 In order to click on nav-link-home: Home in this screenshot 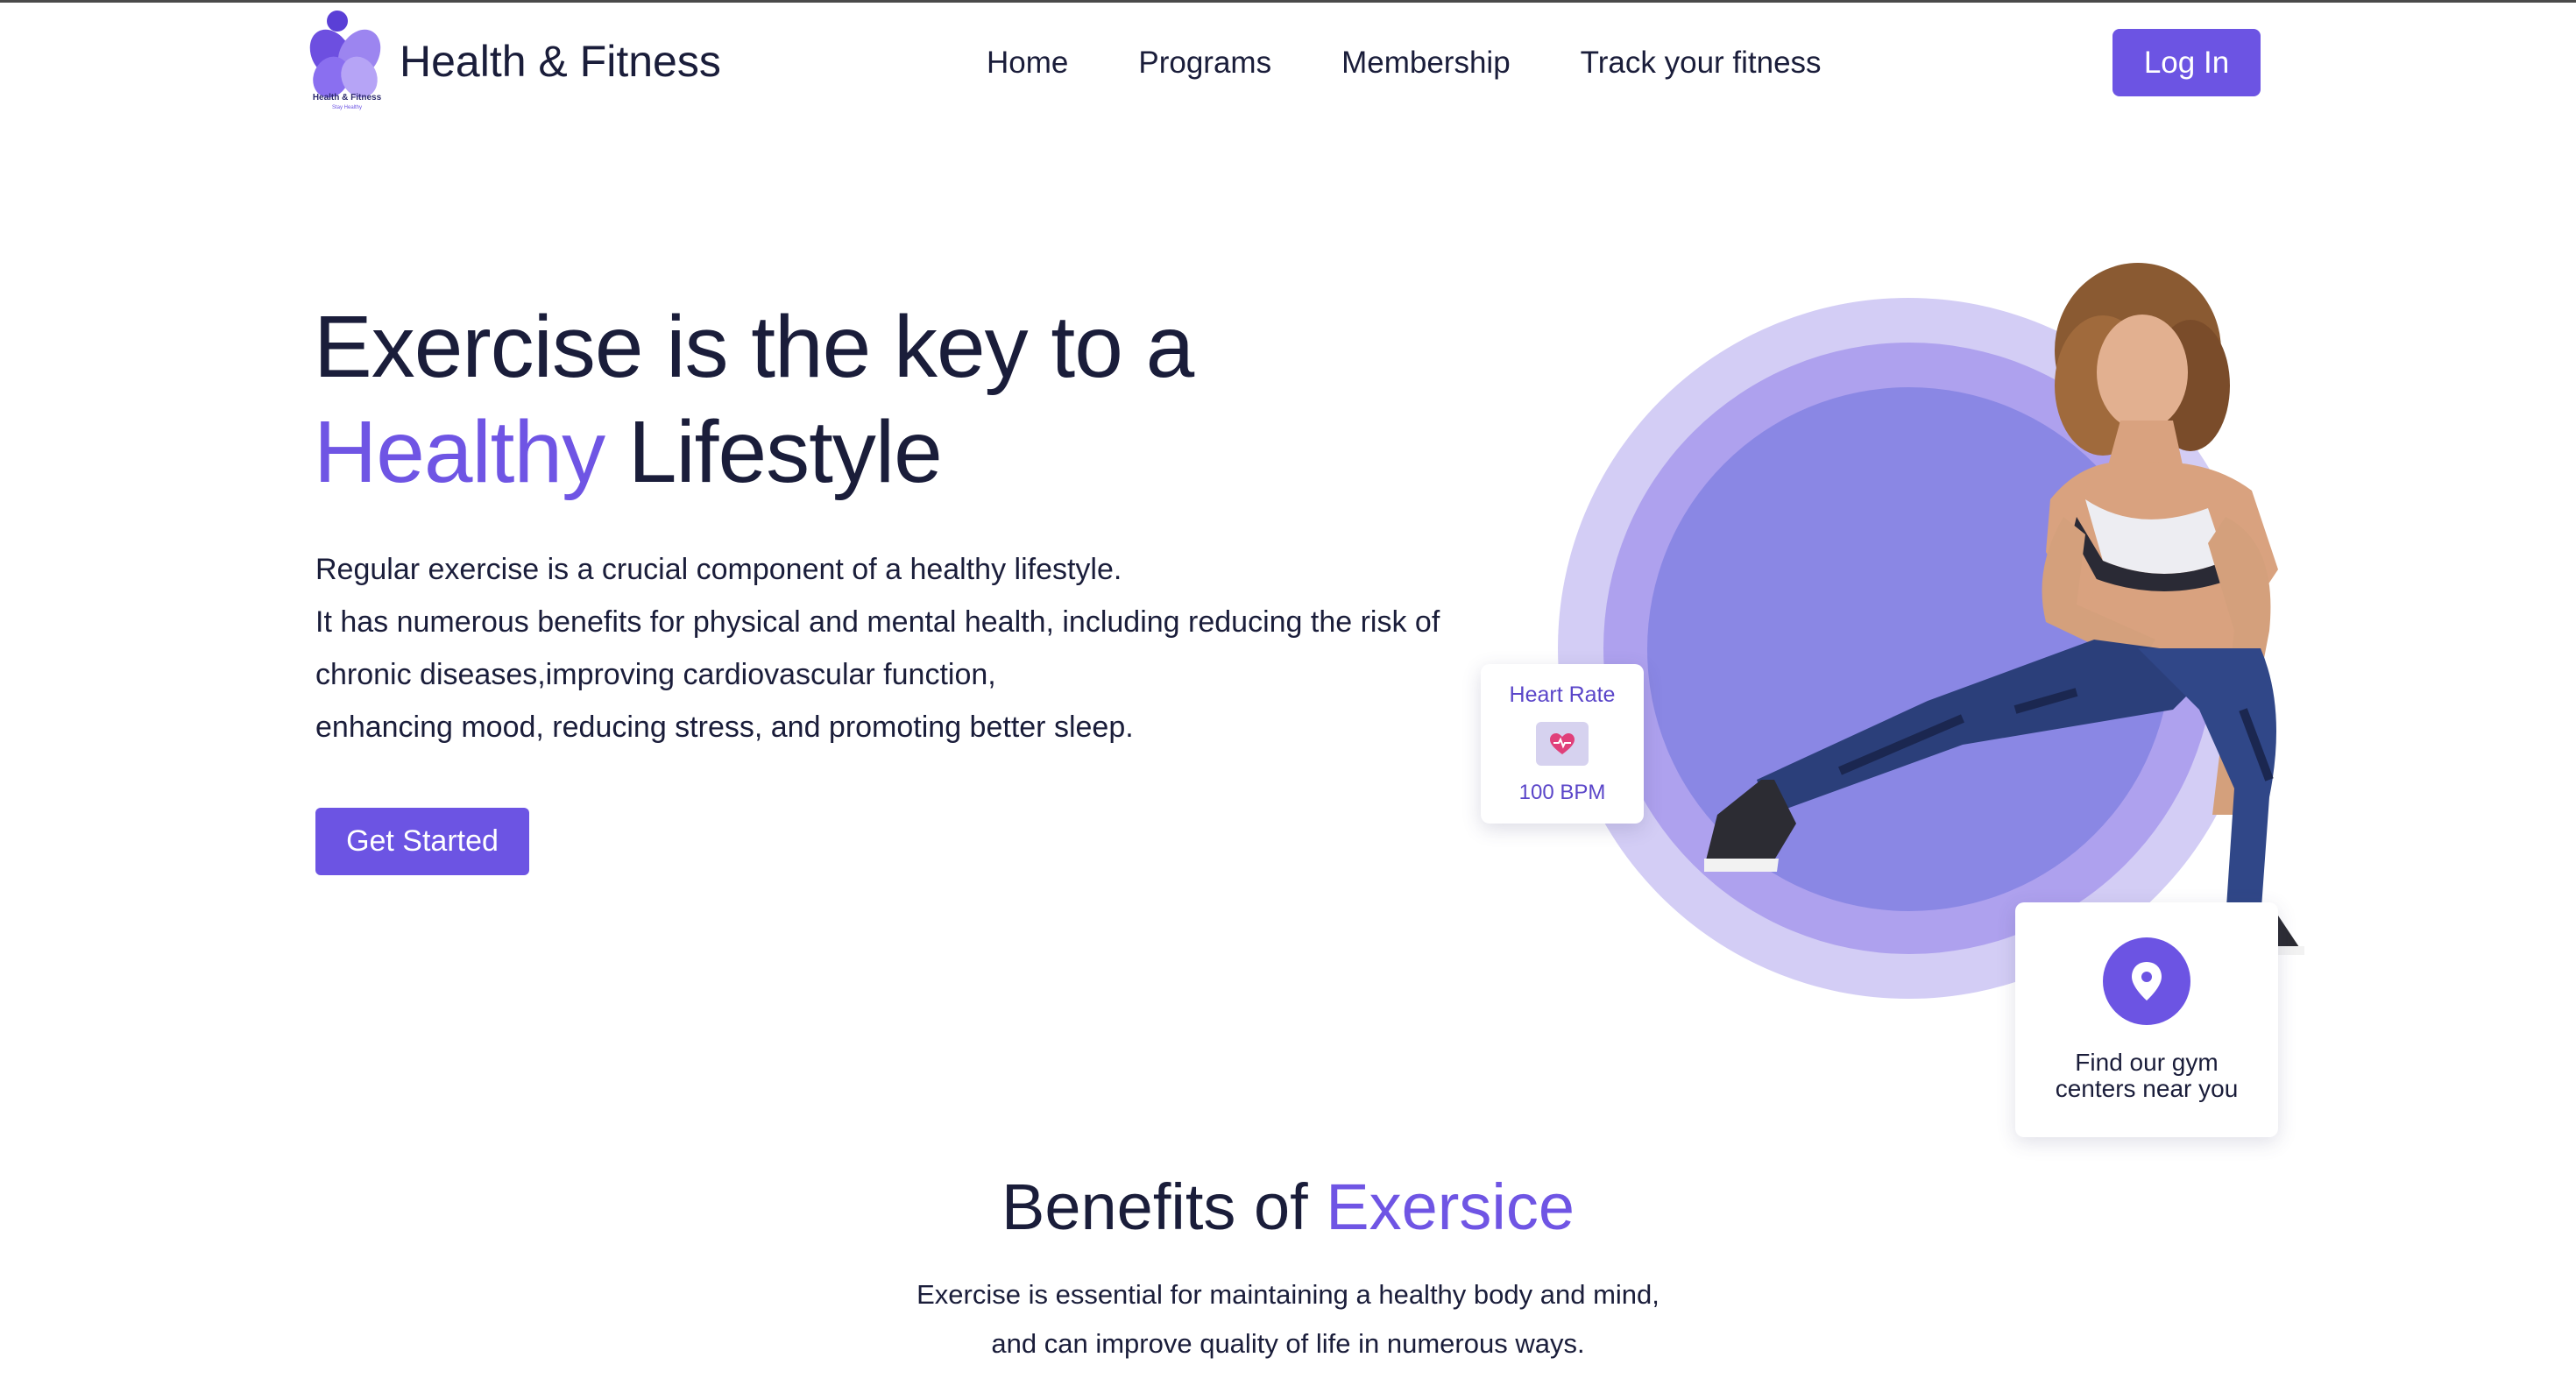, I will do `click(1027, 63)`.